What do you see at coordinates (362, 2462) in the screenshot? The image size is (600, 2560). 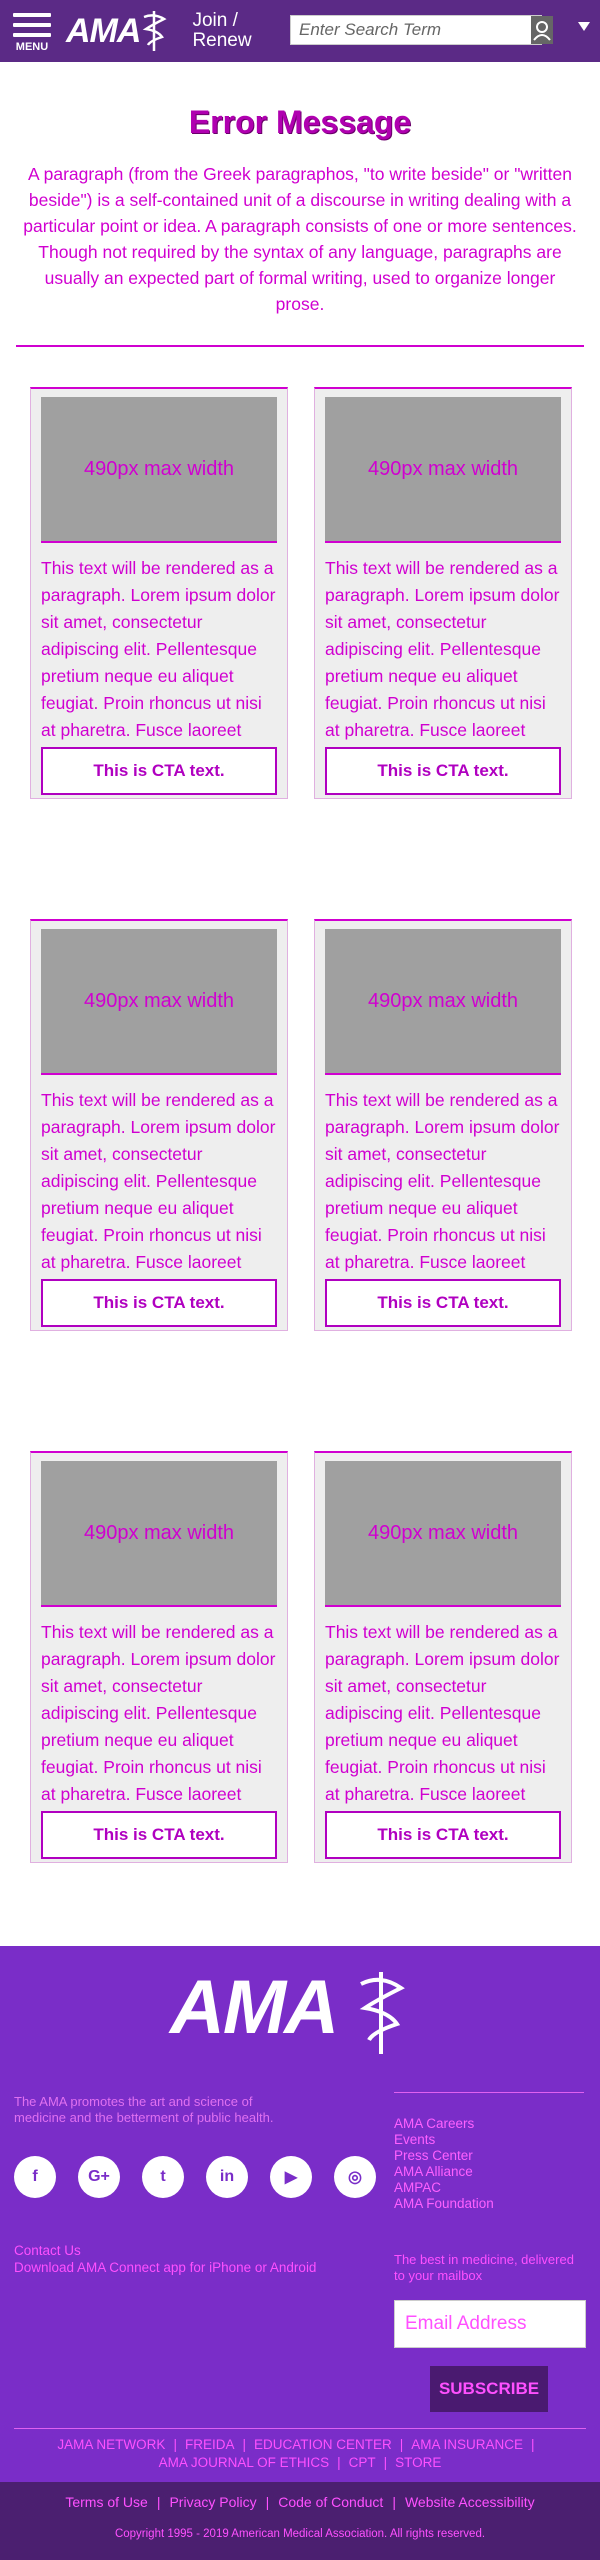 I see `site-link-cpt: CPT` at bounding box center [362, 2462].